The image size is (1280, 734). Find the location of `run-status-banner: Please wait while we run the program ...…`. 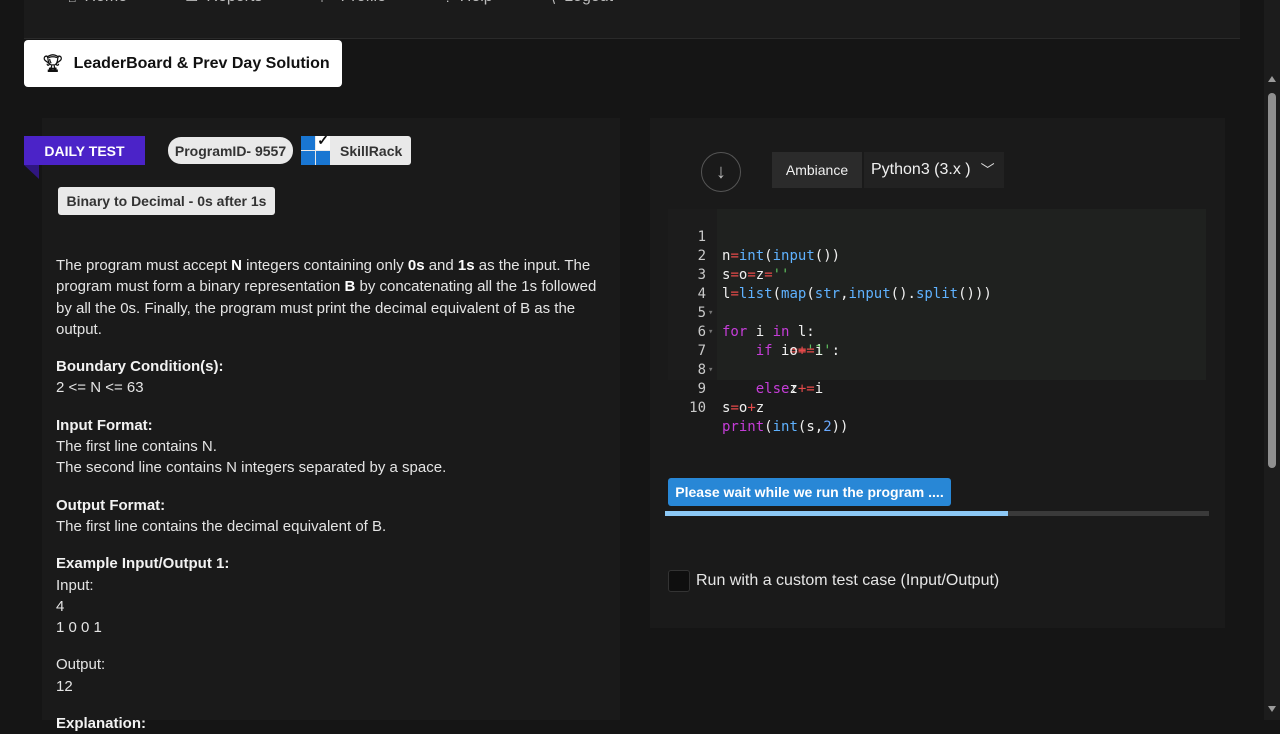

run-status-banner: Please wait while we run the program ...… is located at coordinates (809, 492).